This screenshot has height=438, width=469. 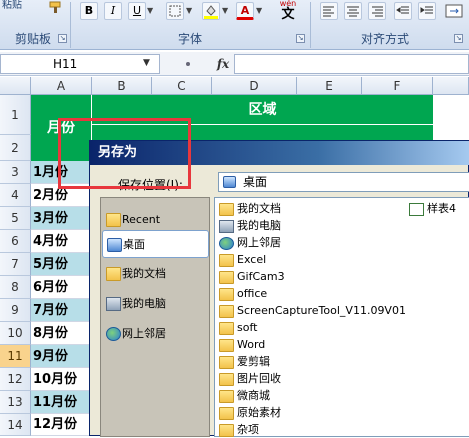 I want to click on decrease-indent-icon, so click(x=403, y=11).